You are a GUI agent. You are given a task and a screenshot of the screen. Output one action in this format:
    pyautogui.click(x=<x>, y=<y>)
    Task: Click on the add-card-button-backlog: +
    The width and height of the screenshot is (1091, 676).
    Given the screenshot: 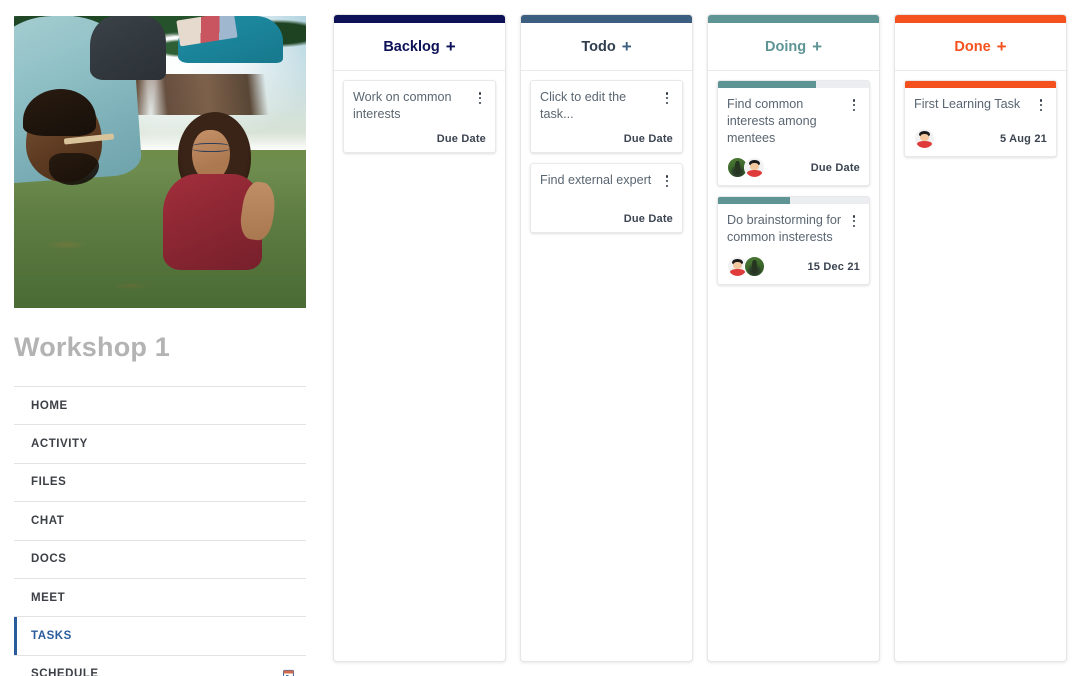 What is the action you would take?
    pyautogui.click(x=451, y=46)
    